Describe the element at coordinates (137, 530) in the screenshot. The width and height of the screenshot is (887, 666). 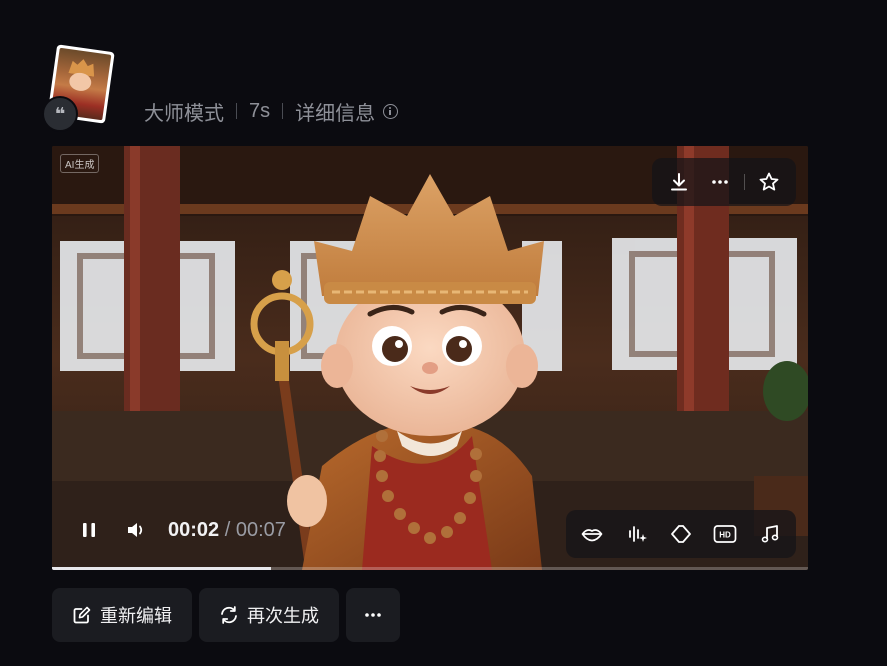
I see `volume-icon` at that location.